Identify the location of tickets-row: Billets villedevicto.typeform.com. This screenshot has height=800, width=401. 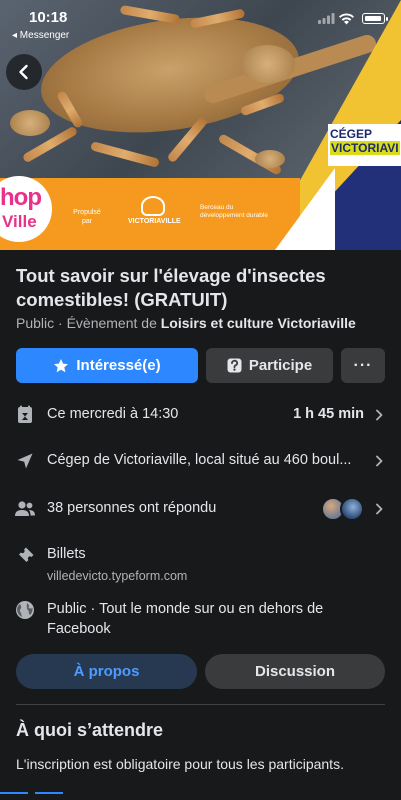
(200, 565).